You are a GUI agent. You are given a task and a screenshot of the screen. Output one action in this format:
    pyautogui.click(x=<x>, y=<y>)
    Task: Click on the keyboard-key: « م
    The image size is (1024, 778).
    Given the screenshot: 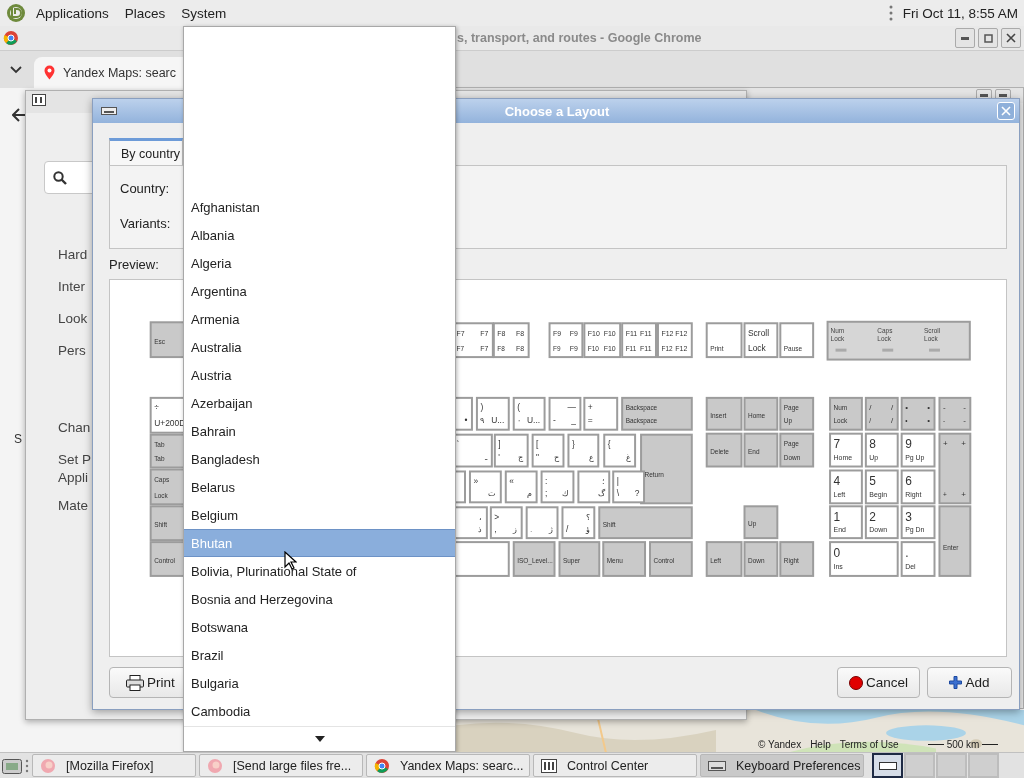 What is the action you would take?
    pyautogui.click(x=521, y=487)
    